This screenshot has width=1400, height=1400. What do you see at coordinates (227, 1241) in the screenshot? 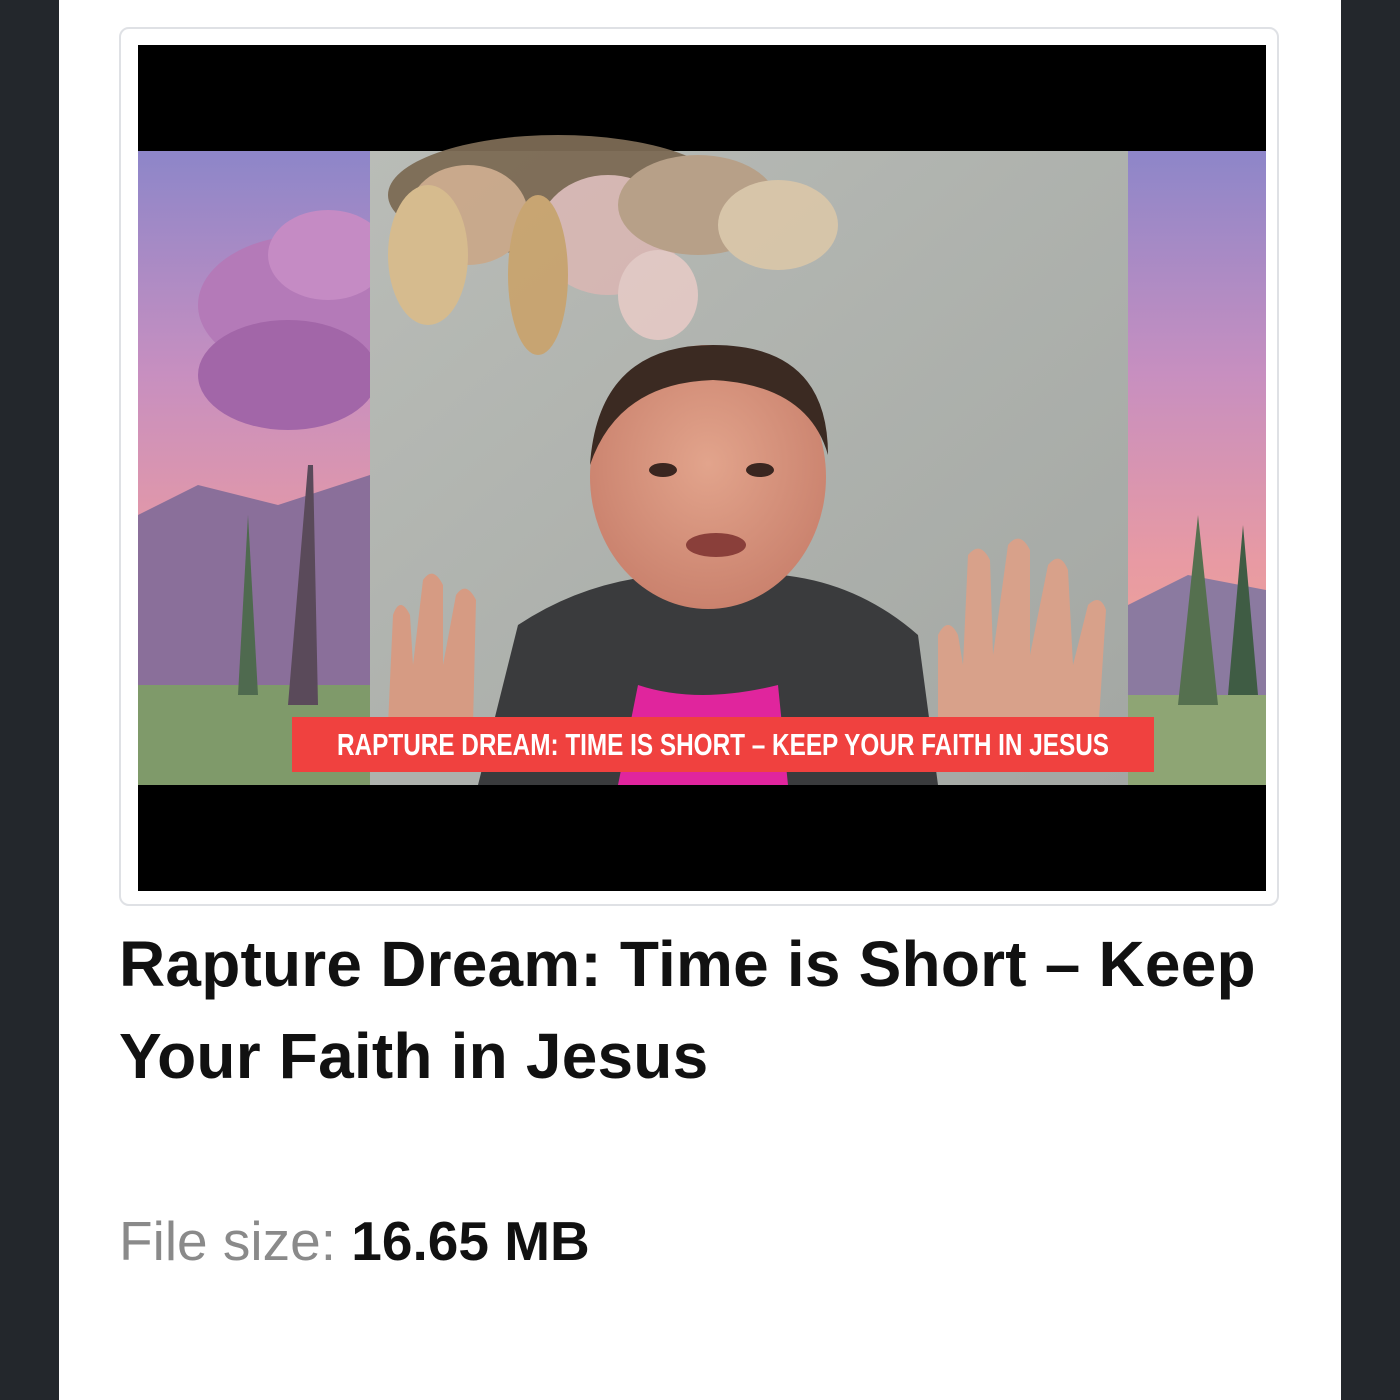
I see `file-size-label: File size:` at bounding box center [227, 1241].